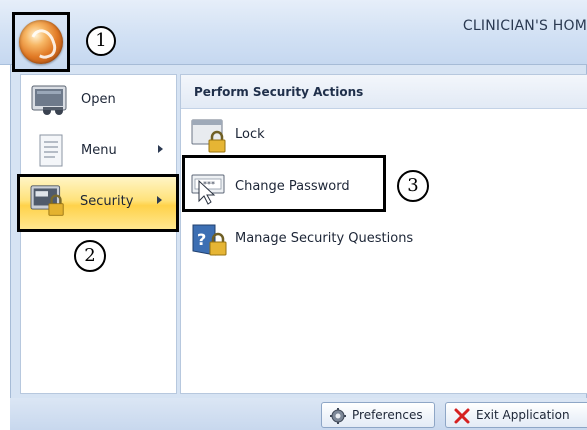 This screenshot has width=587, height=430. Describe the element at coordinates (524, 26) in the screenshot. I see `window-title: CLINICIAN'S HOM` at that location.